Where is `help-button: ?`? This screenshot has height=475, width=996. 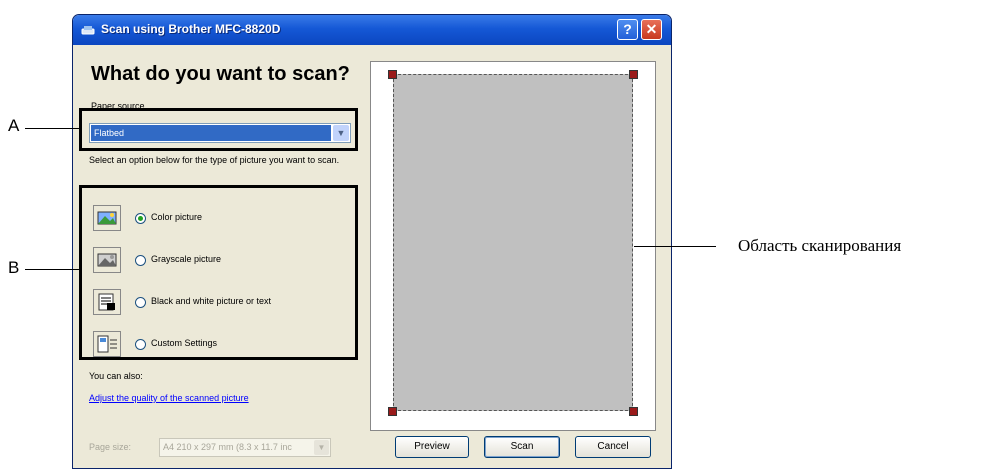 help-button: ? is located at coordinates (627, 29).